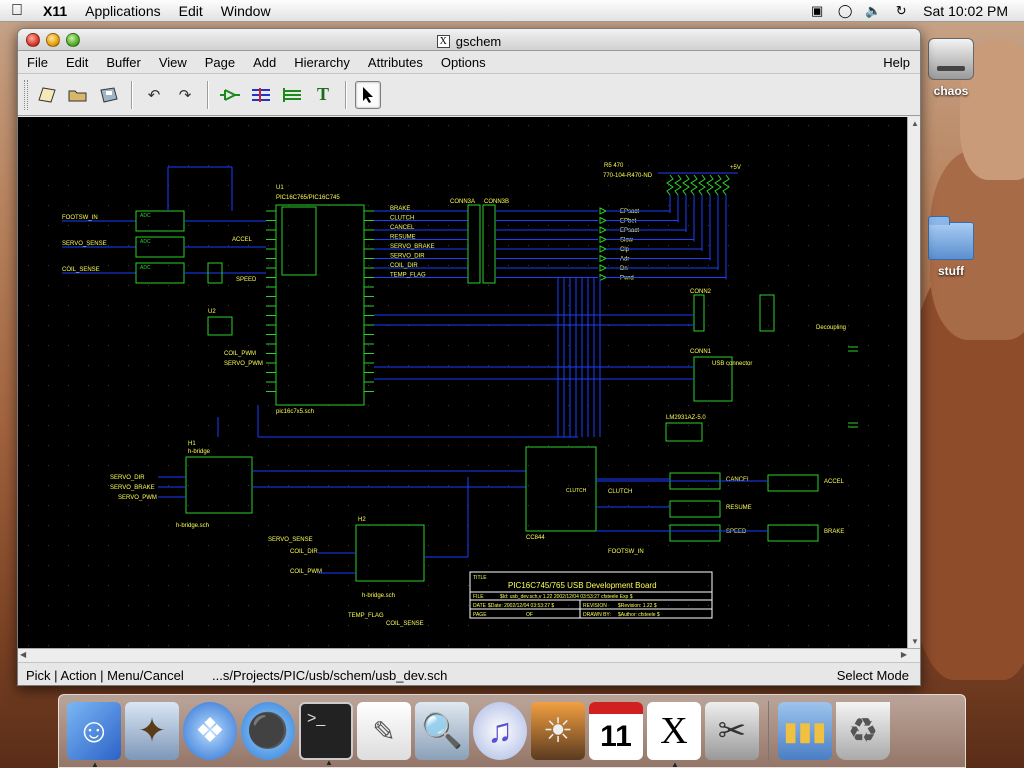  I want to click on menu-buffer: Buffer, so click(123, 62).